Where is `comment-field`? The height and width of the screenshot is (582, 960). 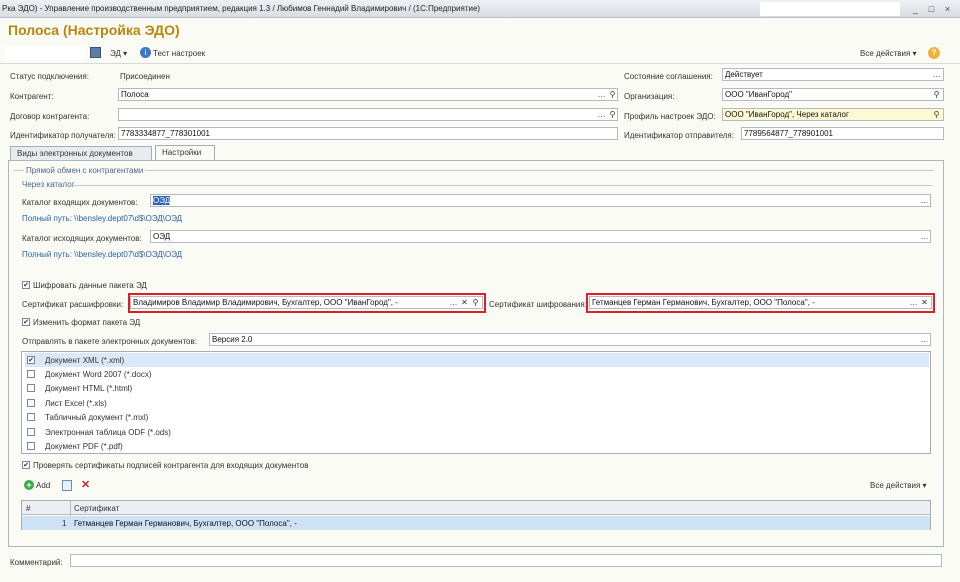
comment-field is located at coordinates (506, 560).